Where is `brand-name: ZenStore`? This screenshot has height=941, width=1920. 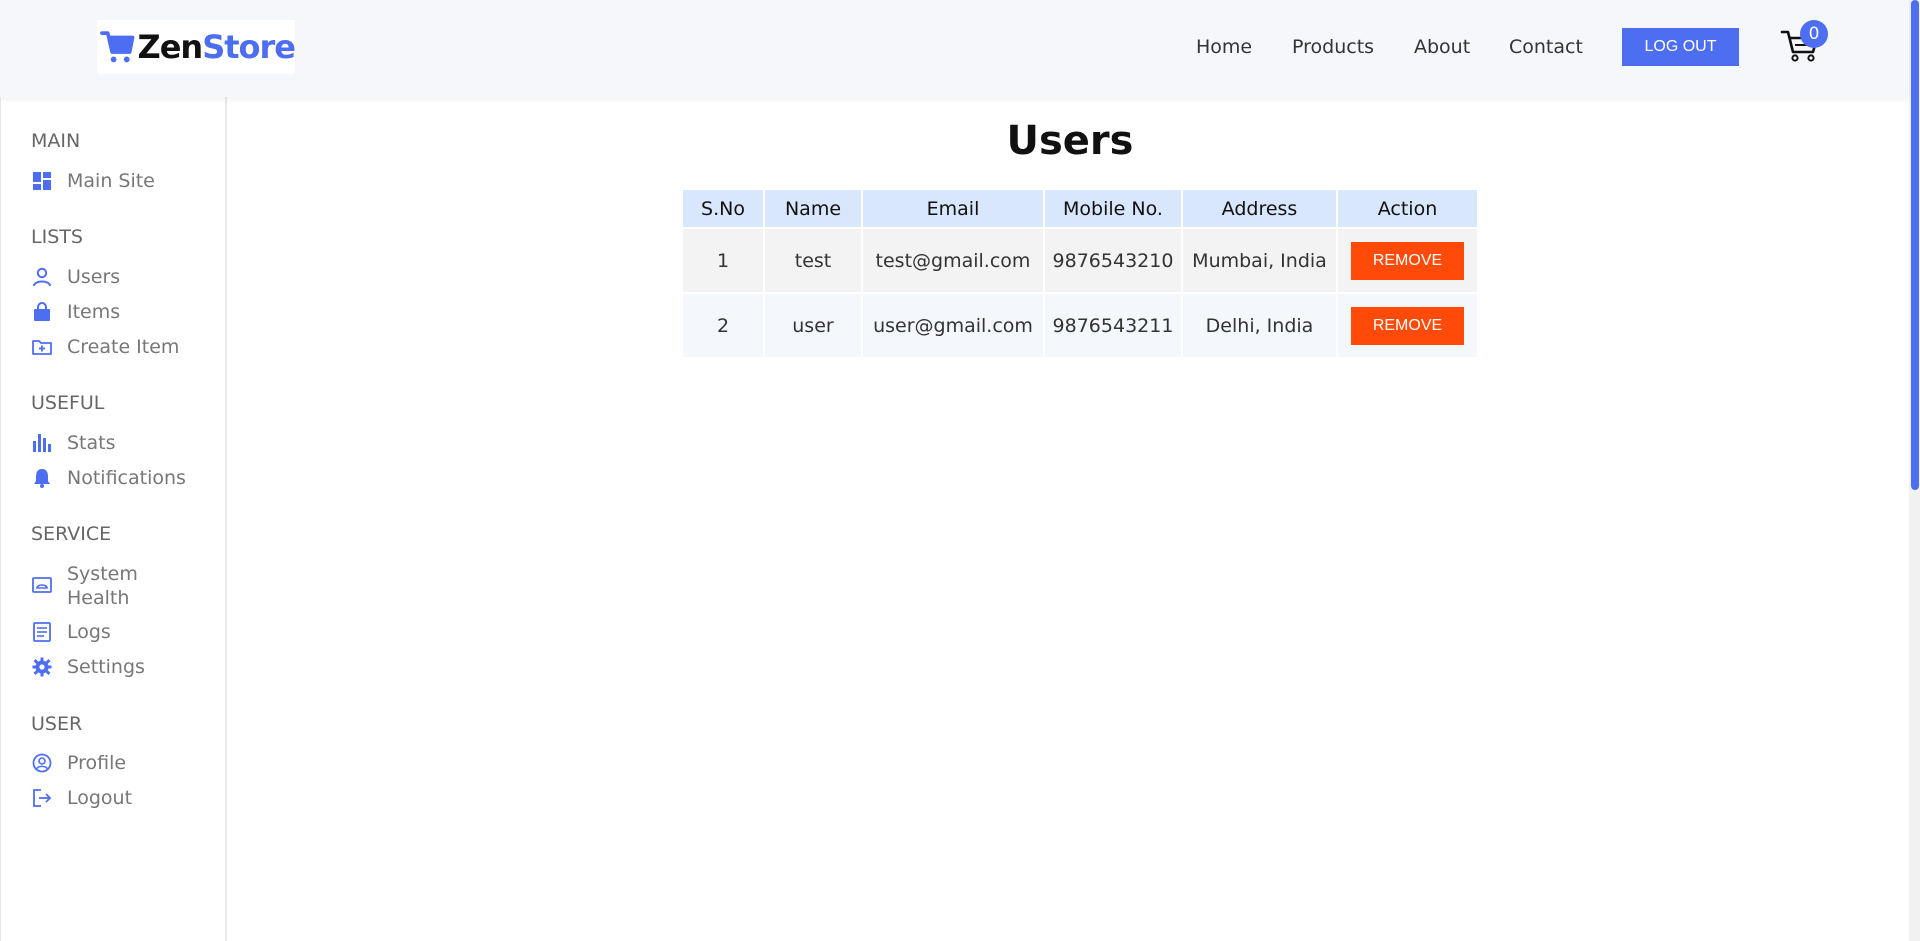 brand-name: ZenStore is located at coordinates (217, 47).